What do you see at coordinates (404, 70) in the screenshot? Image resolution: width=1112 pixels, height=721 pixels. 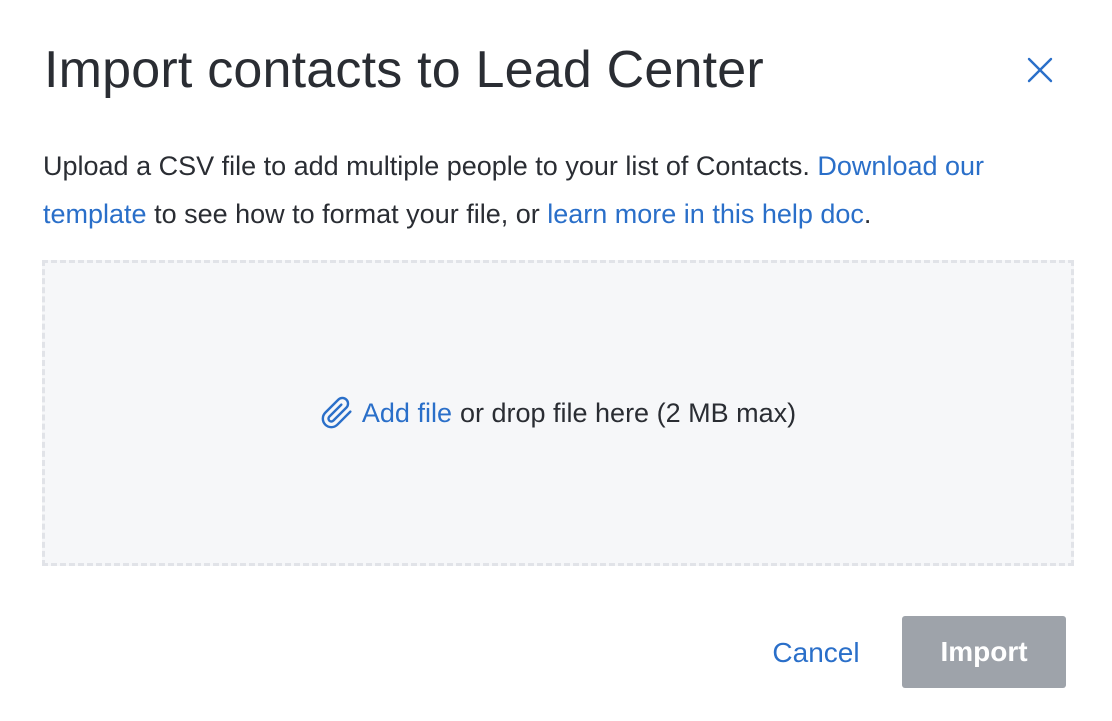 I see `modal-title: Import contacts to Lead Center` at bounding box center [404, 70].